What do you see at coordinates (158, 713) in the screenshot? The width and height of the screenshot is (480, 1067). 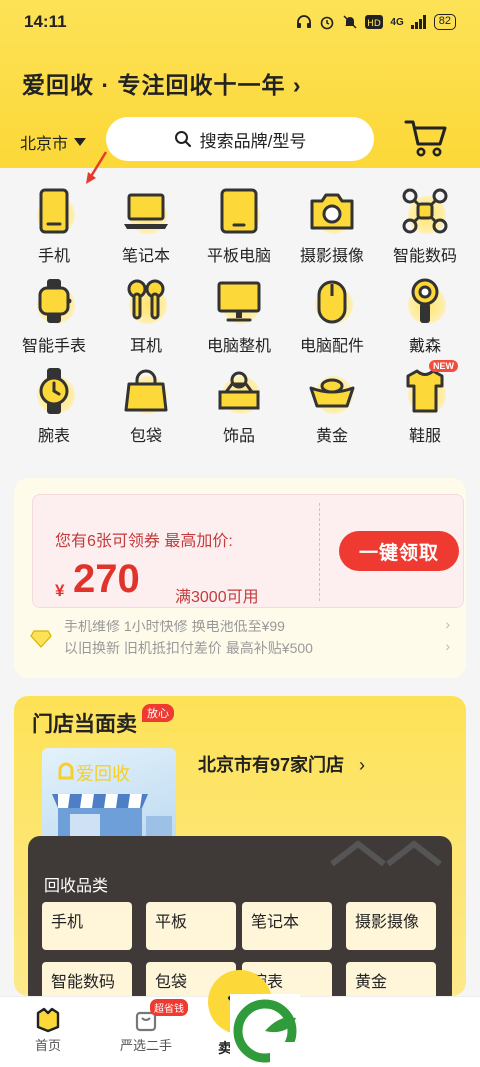 I see `store-badge: 放心` at bounding box center [158, 713].